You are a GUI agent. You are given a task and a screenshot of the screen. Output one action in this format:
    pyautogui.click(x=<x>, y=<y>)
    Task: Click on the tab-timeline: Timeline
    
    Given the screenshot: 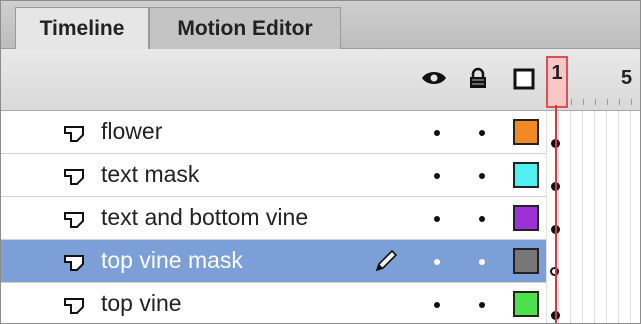 What is the action you would take?
    pyautogui.click(x=82, y=28)
    